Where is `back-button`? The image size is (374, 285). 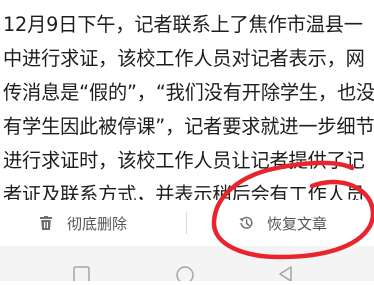
back-button is located at coordinates (286, 275).